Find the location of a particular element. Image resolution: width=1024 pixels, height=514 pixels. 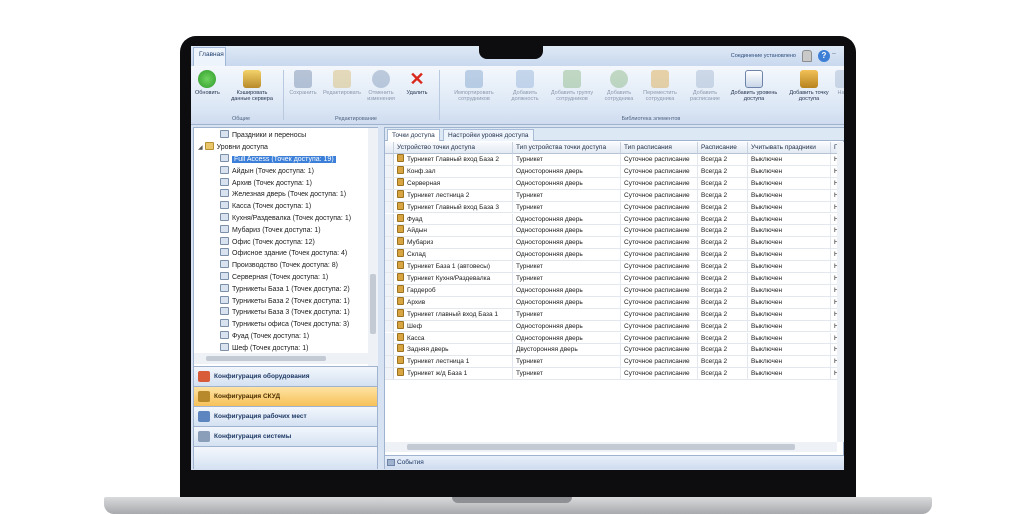

add-employee-button: Добавить сотрудника is located at coordinates (619, 86).